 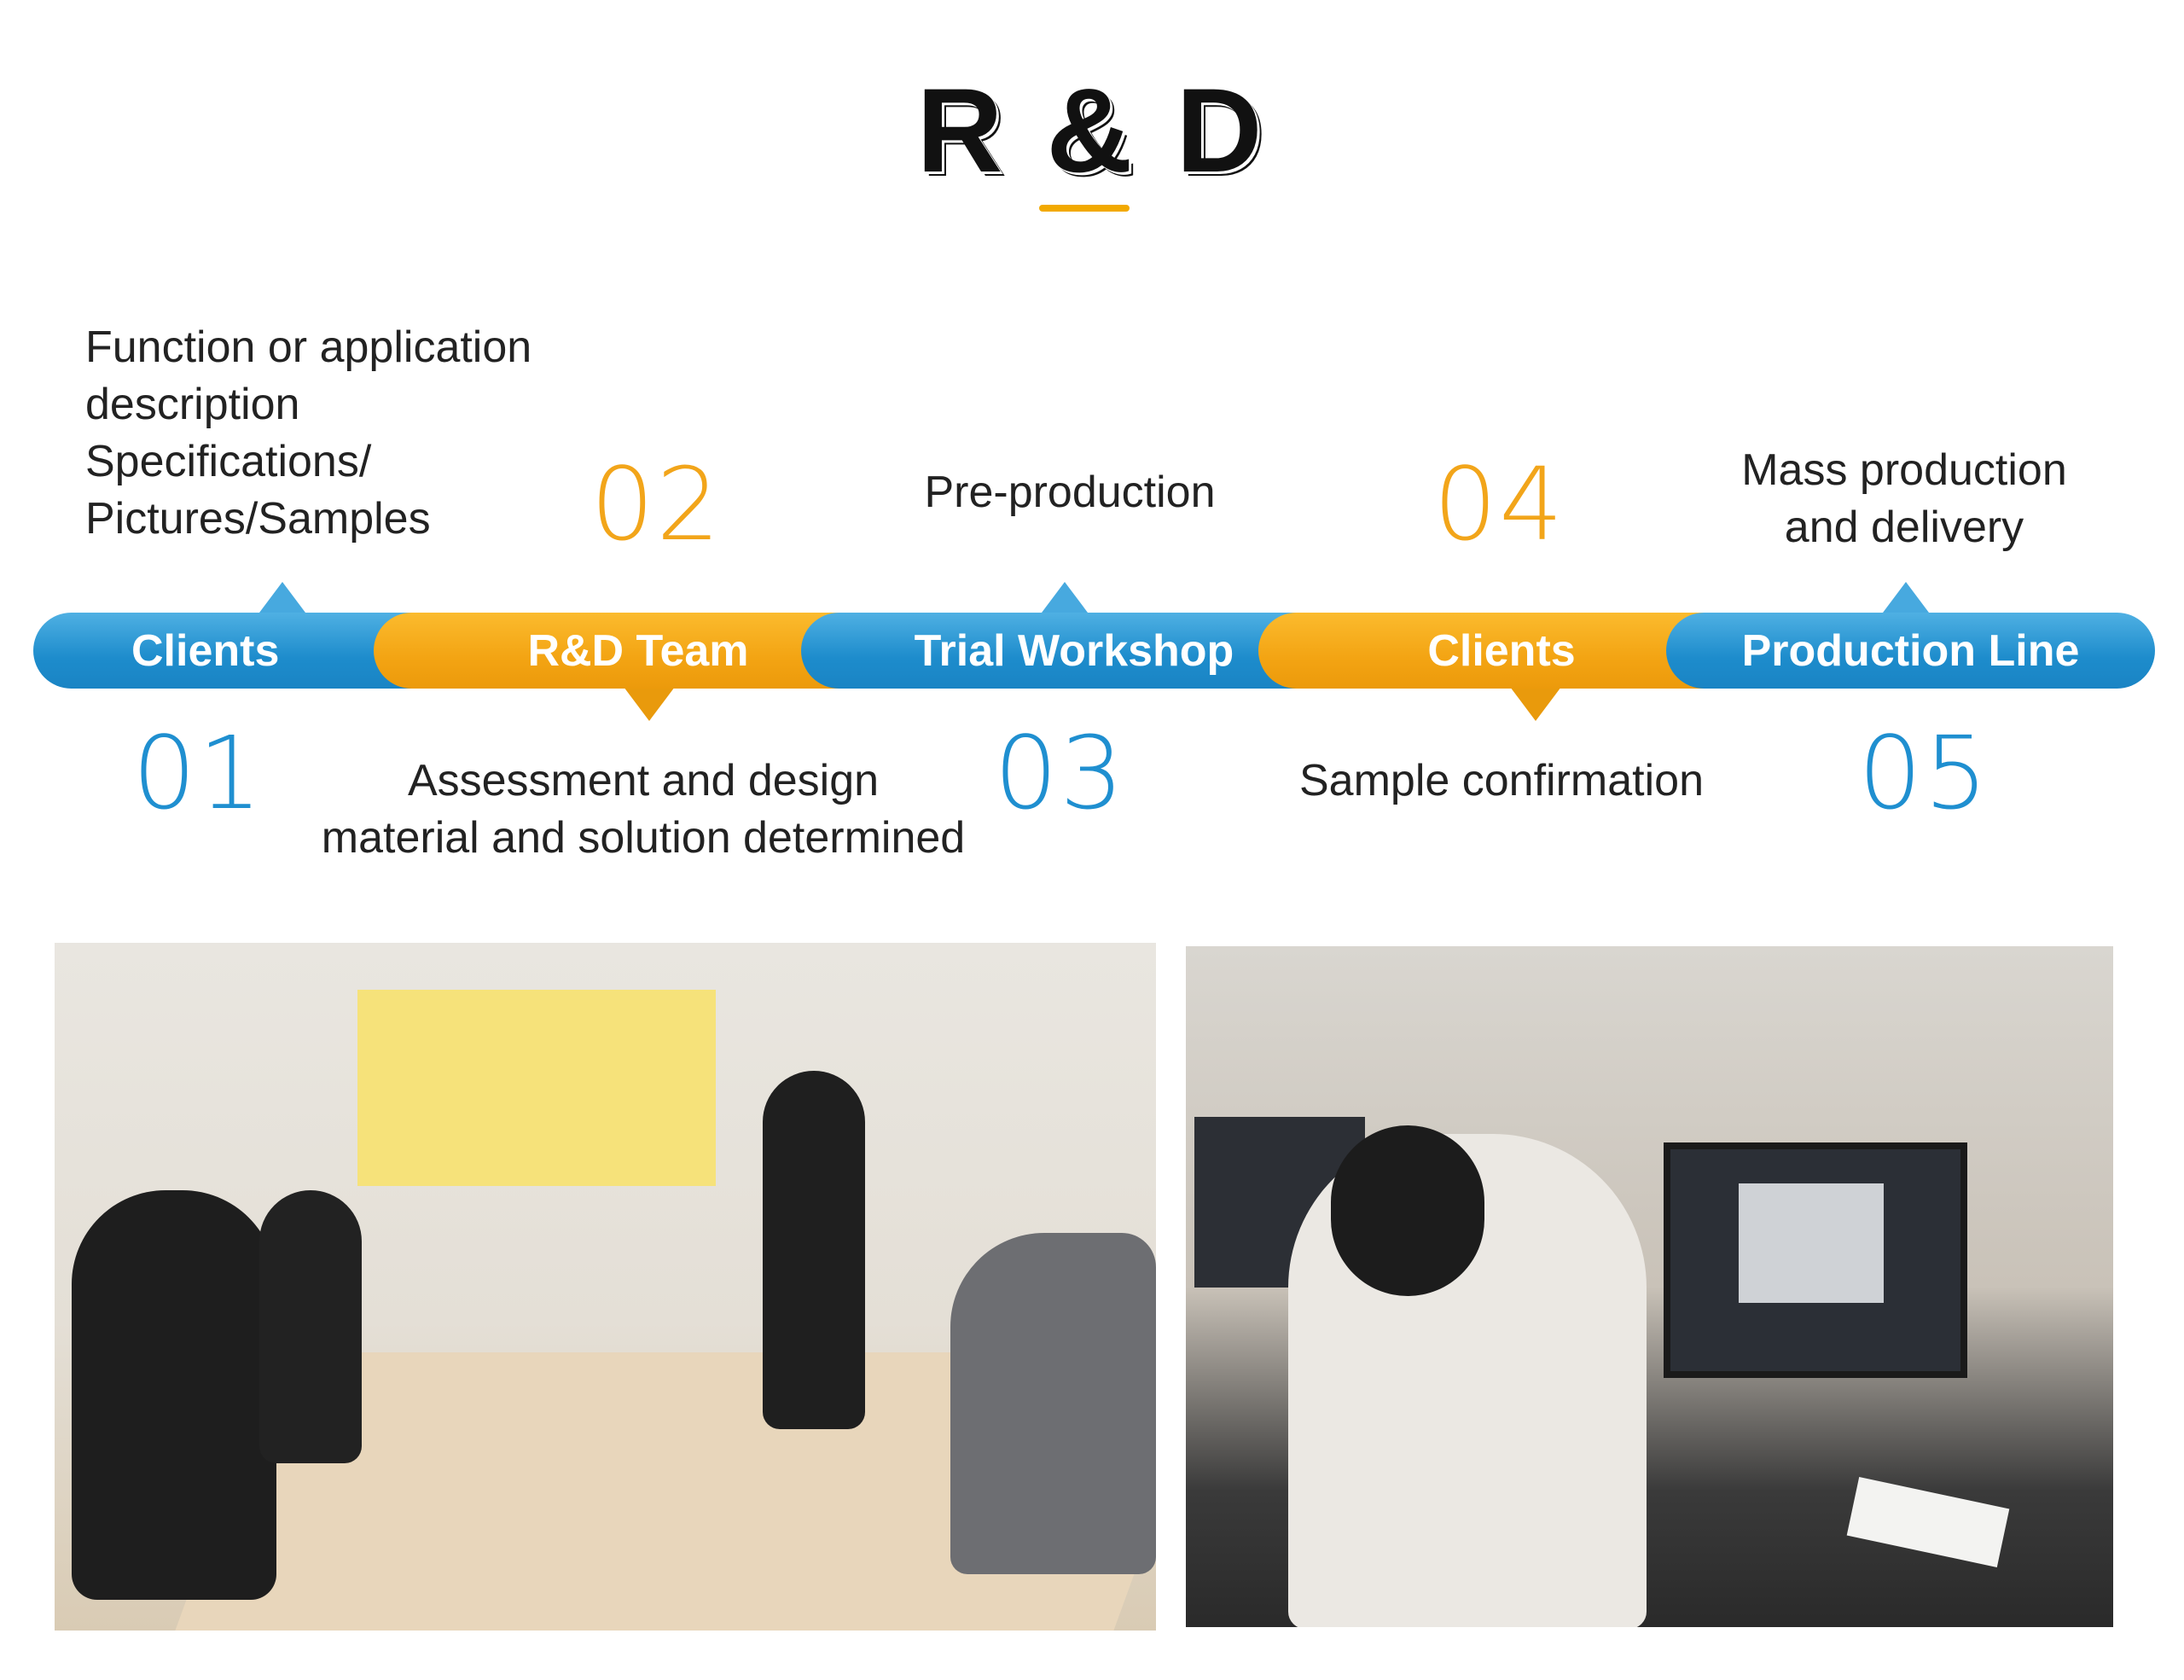 I want to click on desc-line: description, so click(x=193, y=405).